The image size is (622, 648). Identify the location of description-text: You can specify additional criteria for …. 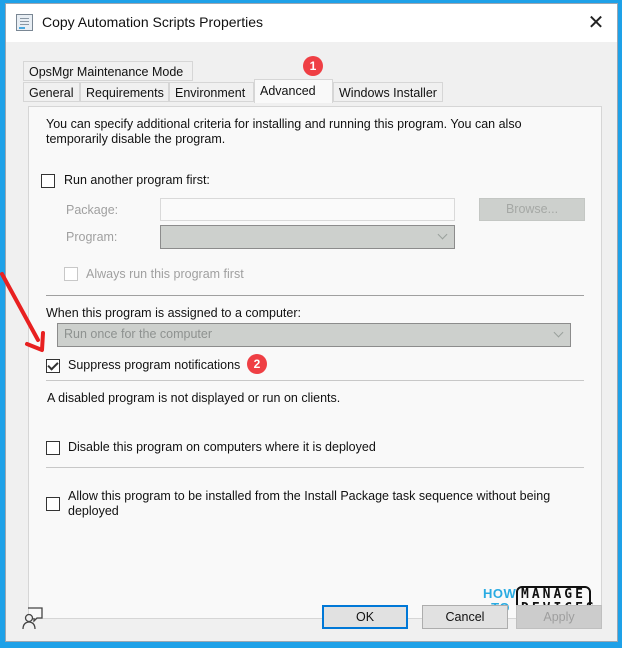
(284, 124).